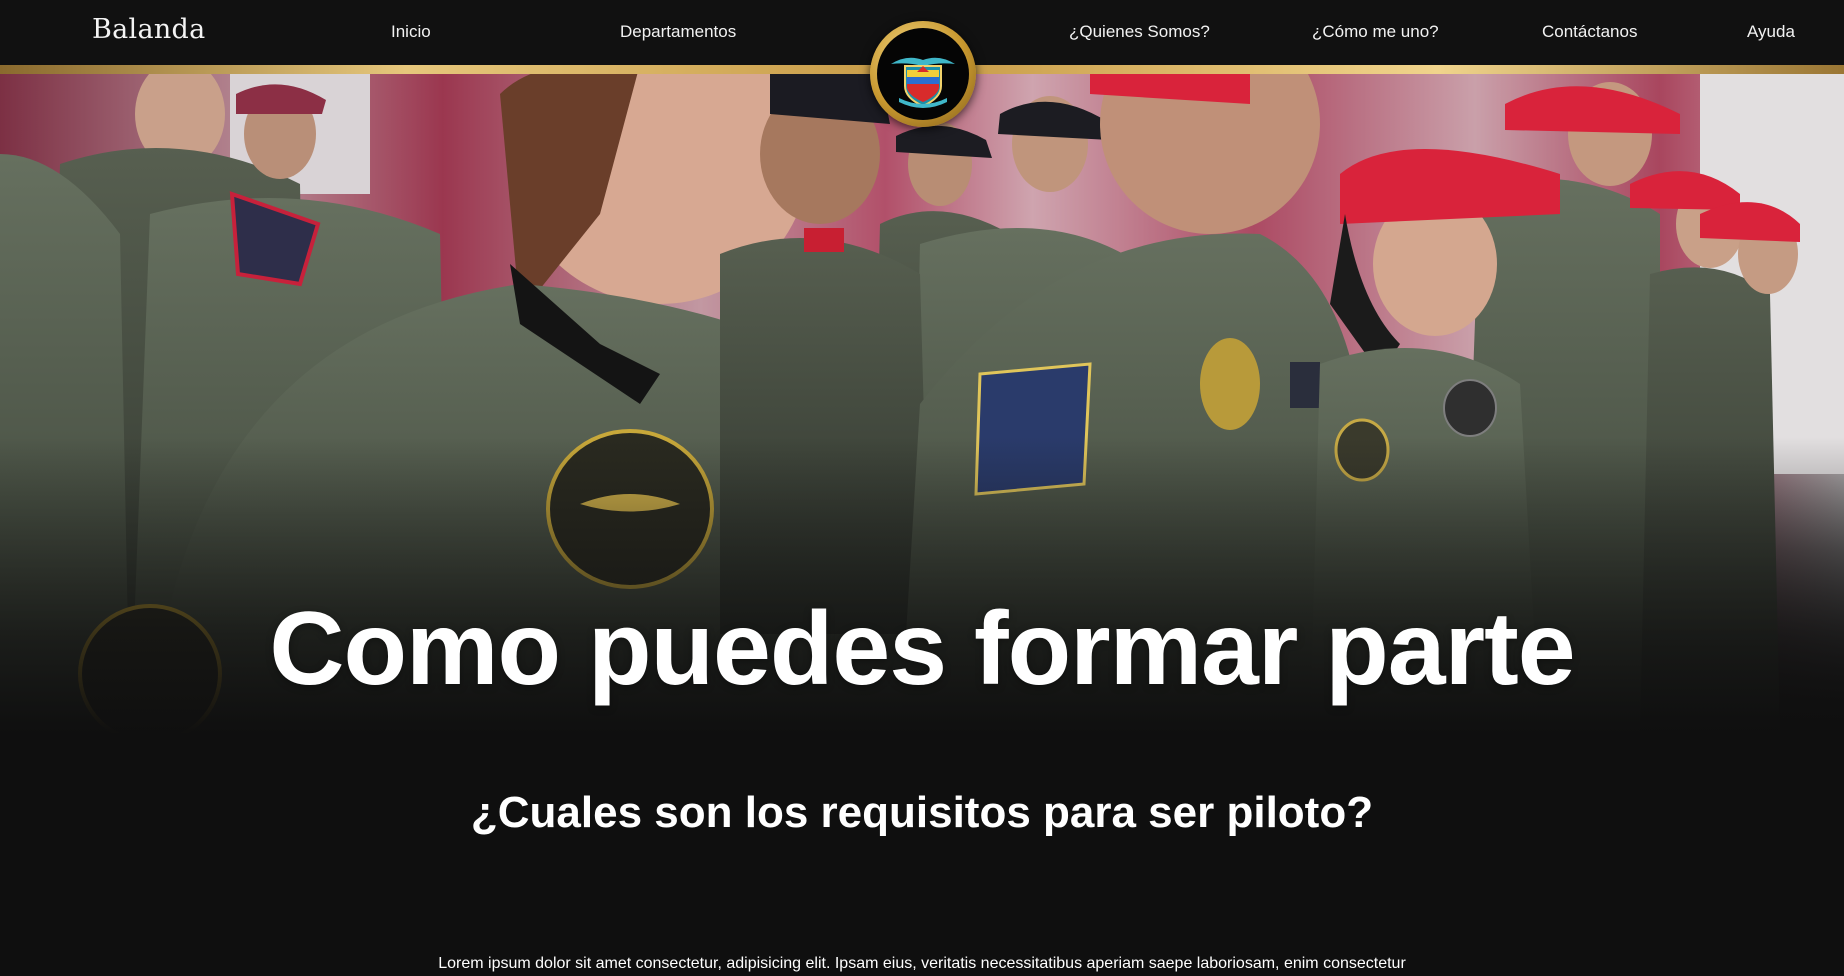 The width and height of the screenshot is (1844, 976). I want to click on nav-link-ayuda: Ayuda, so click(1771, 32).